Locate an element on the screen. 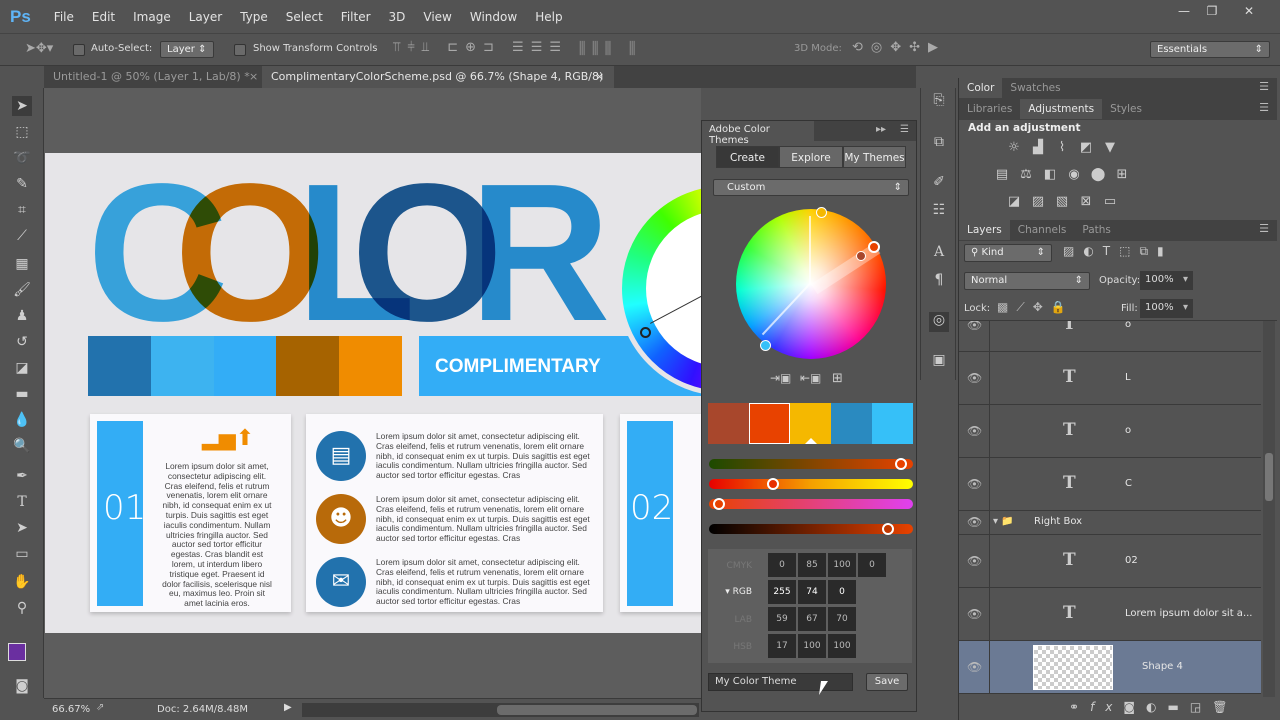 This screenshot has height=720, width=1280. black-white-icon: ◧ is located at coordinates (1050, 175).